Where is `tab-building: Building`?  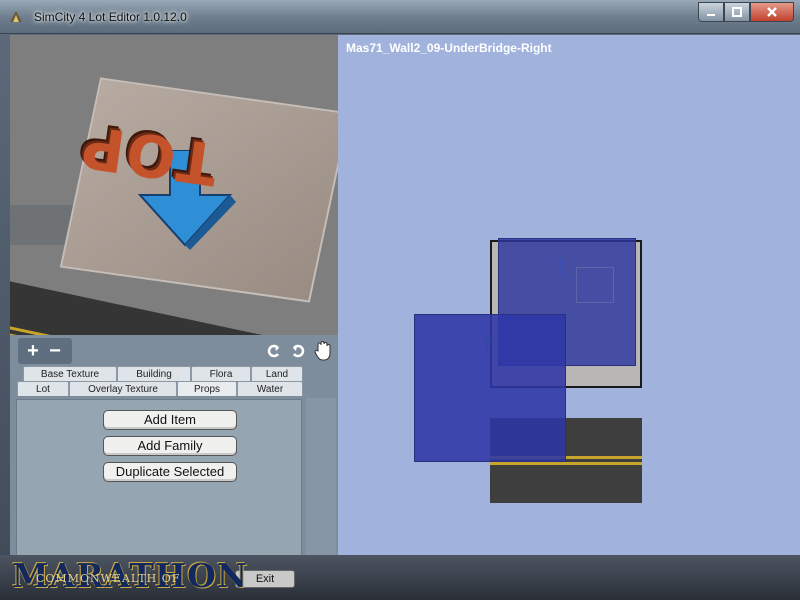
tab-building: Building is located at coordinates (154, 373).